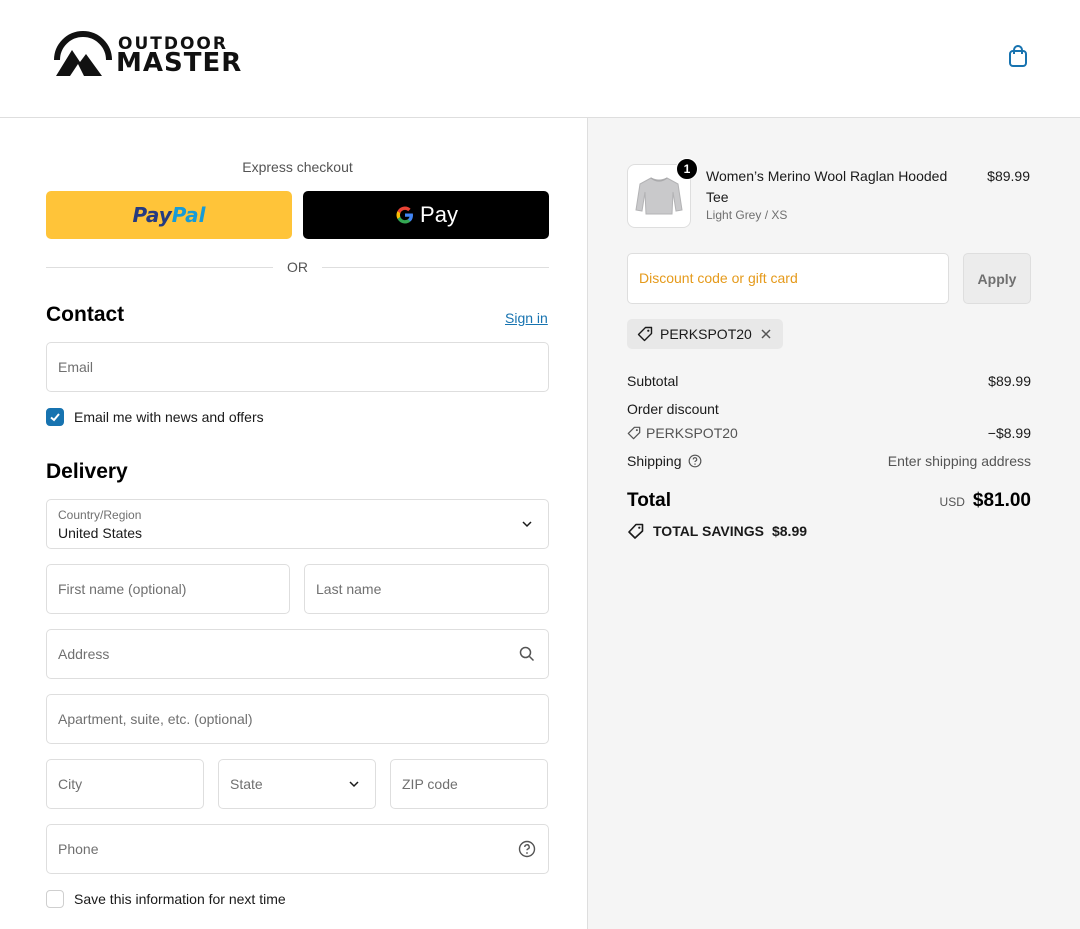 Image resolution: width=1080 pixels, height=929 pixels. I want to click on or-divider: OR, so click(297, 267).